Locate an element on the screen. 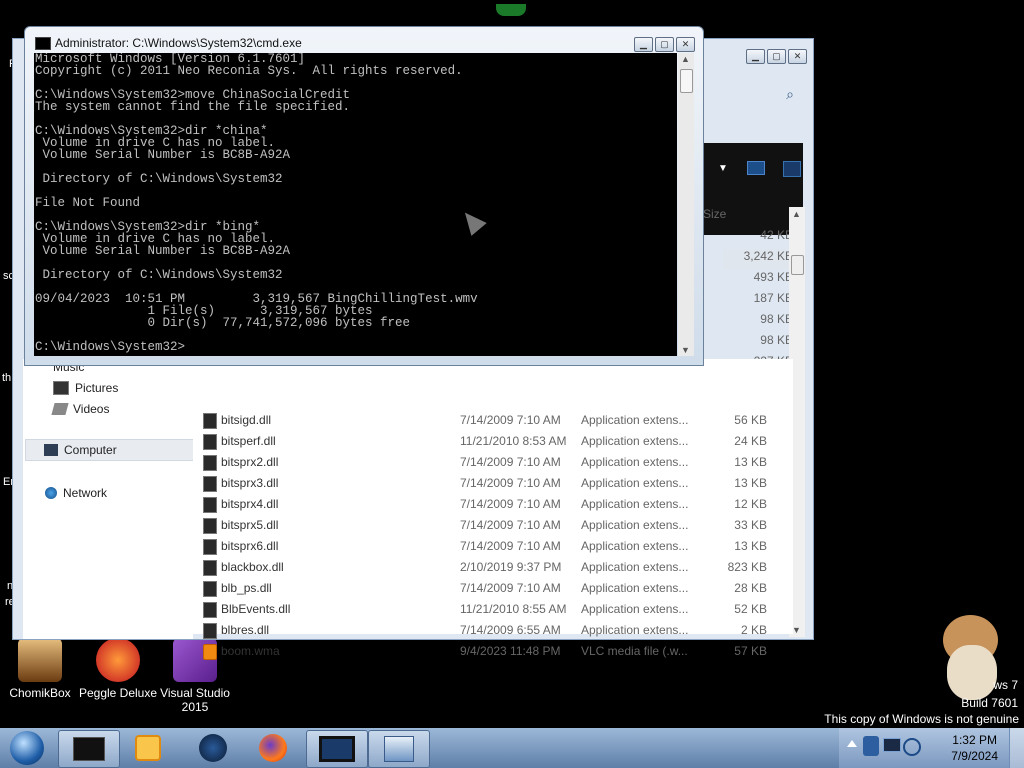 The width and height of the screenshot is (1024, 768). dropdown-arrow-icon: ▼ is located at coordinates (723, 168).